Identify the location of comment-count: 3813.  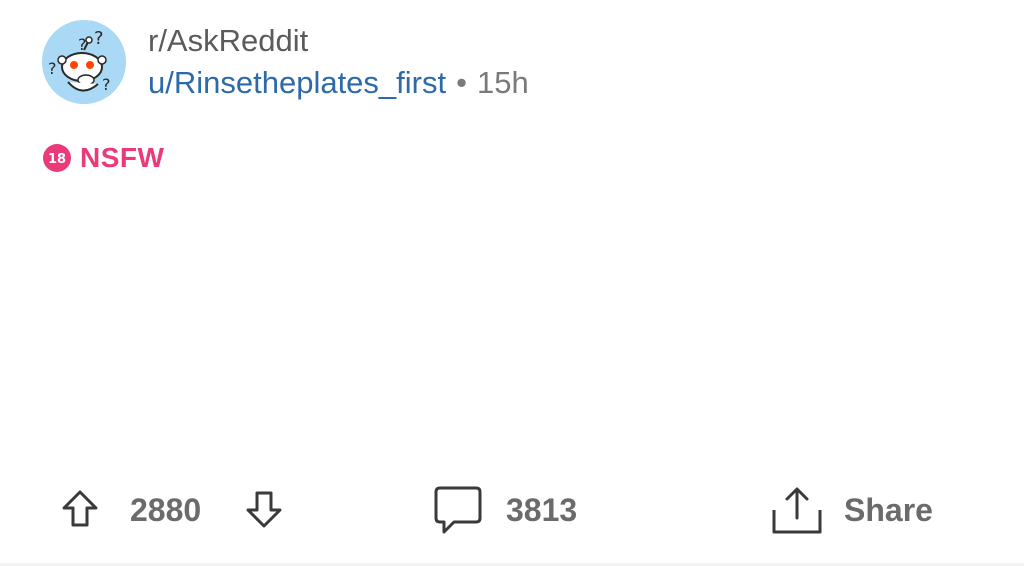
(541, 510).